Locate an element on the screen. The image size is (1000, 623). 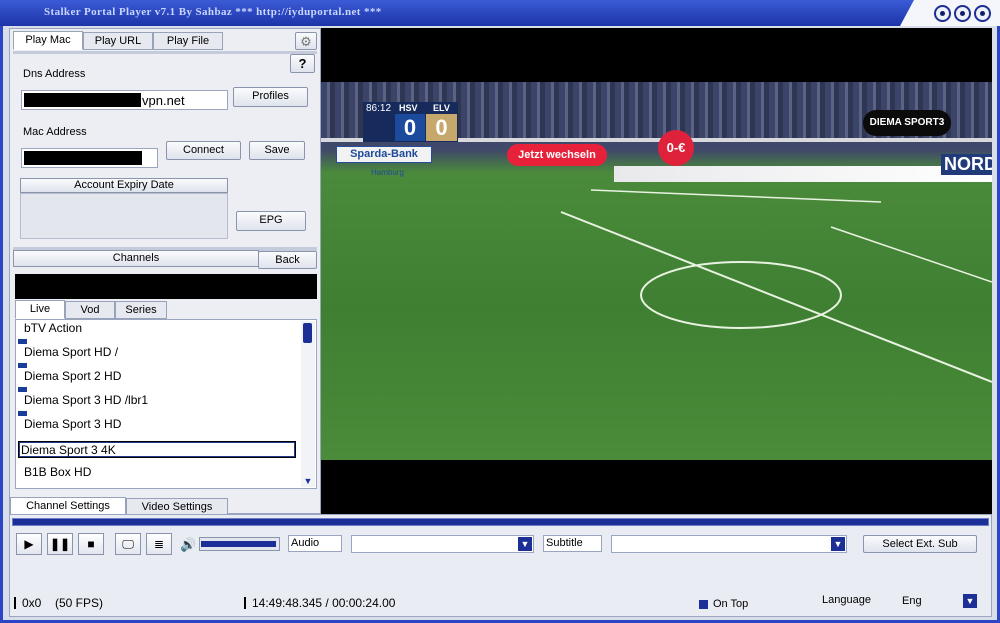
stop-icon: ■ is located at coordinates (91, 544).